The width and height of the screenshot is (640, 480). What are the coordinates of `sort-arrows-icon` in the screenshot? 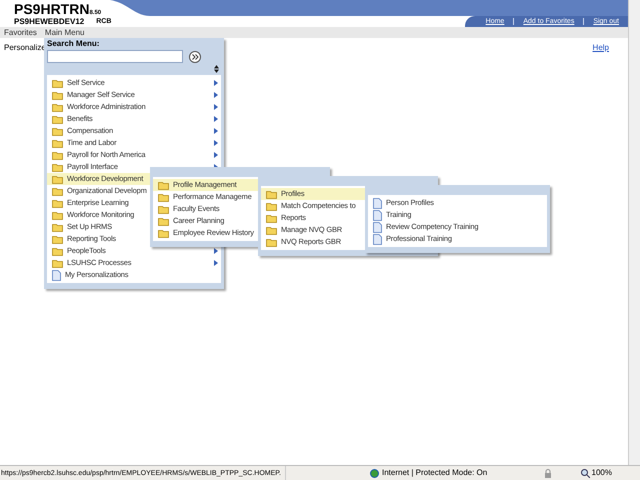 It's located at (216, 69).